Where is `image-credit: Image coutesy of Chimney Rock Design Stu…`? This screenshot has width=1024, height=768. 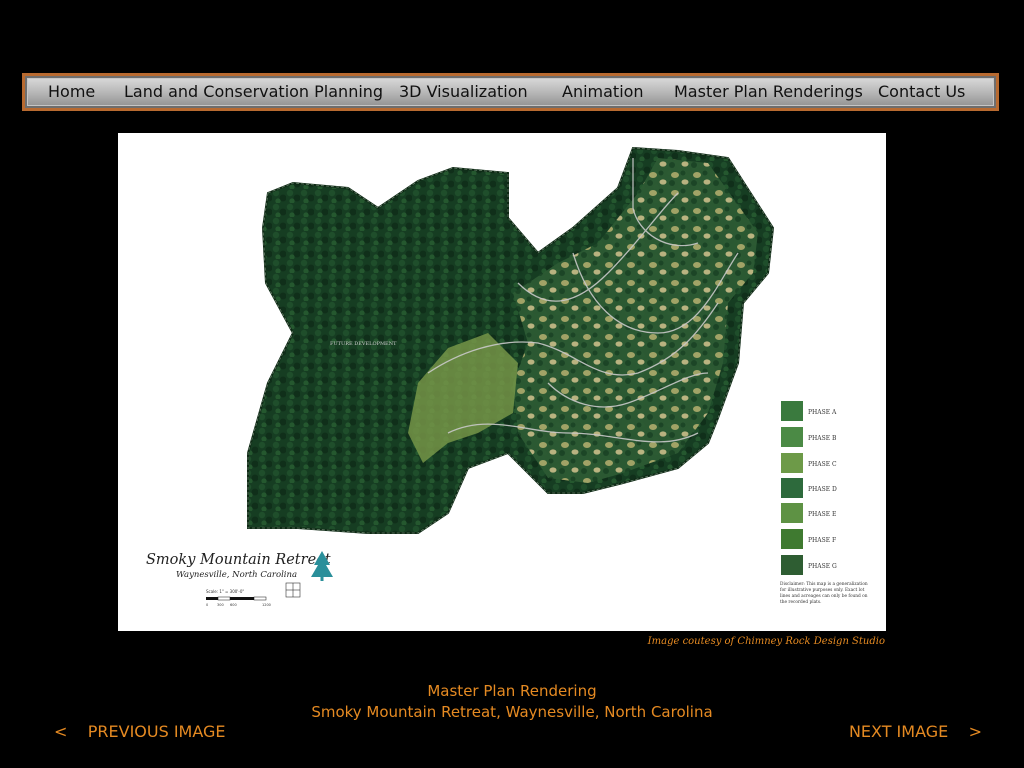 image-credit: Image coutesy of Chimney Rock Design Stu… is located at coordinates (766, 641).